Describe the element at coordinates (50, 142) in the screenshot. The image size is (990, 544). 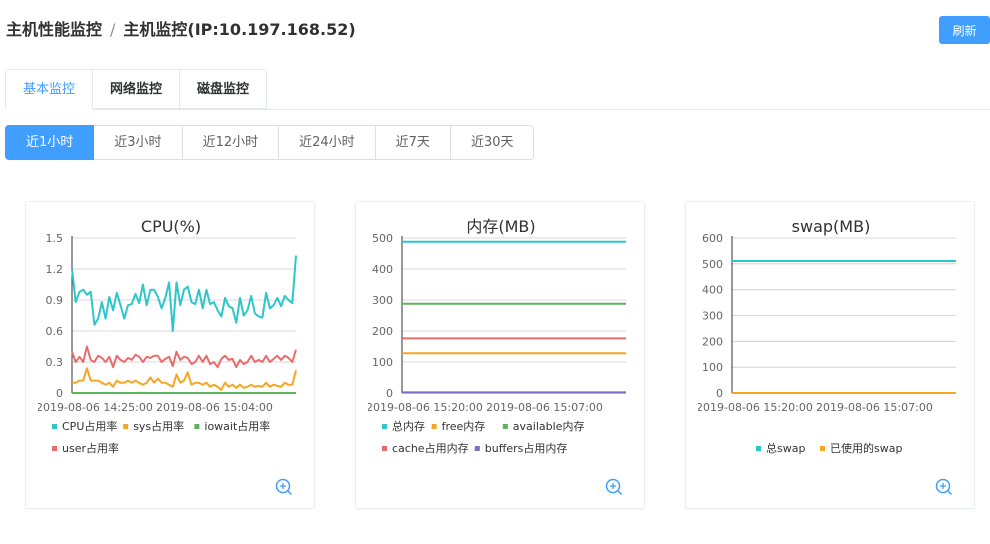
I see `range-1h: 近1小时` at that location.